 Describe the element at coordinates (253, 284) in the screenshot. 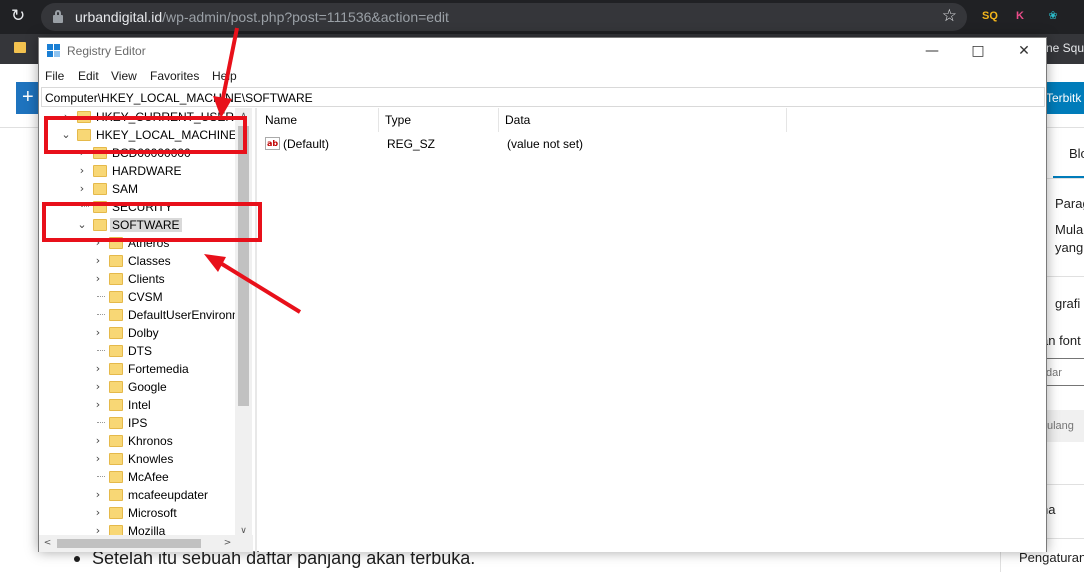

I see `arrow-to-software` at that location.